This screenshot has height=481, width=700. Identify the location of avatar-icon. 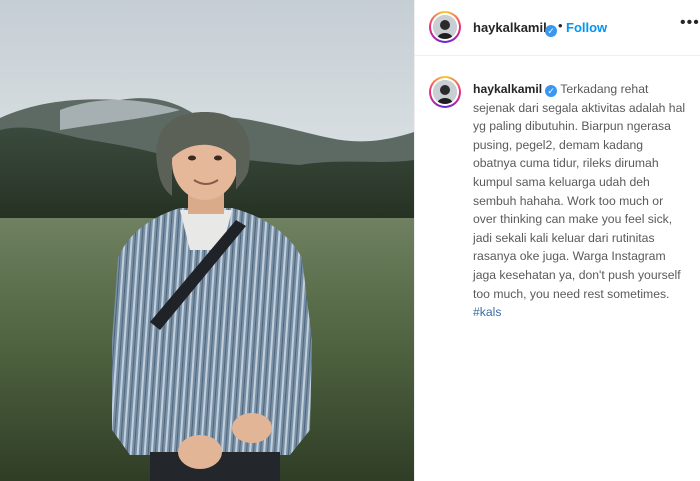
(445, 27).